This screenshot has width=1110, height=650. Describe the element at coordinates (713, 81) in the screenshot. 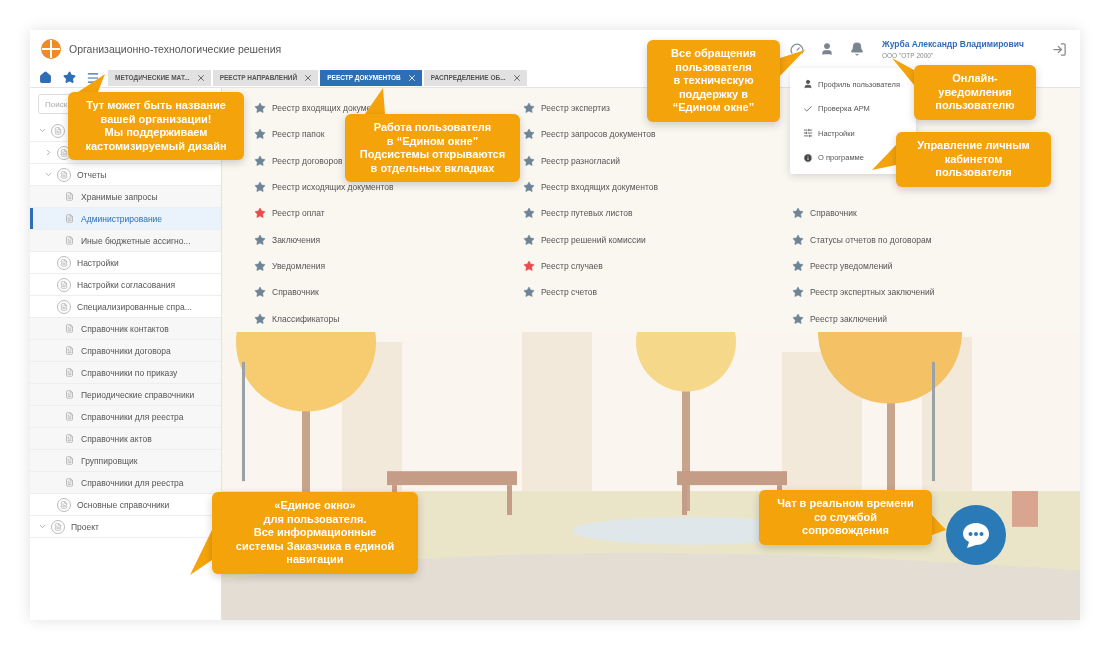

I see `callout-tooltip: Все обращения пользователя в техническую поддержку в “Едином окне”` at that location.